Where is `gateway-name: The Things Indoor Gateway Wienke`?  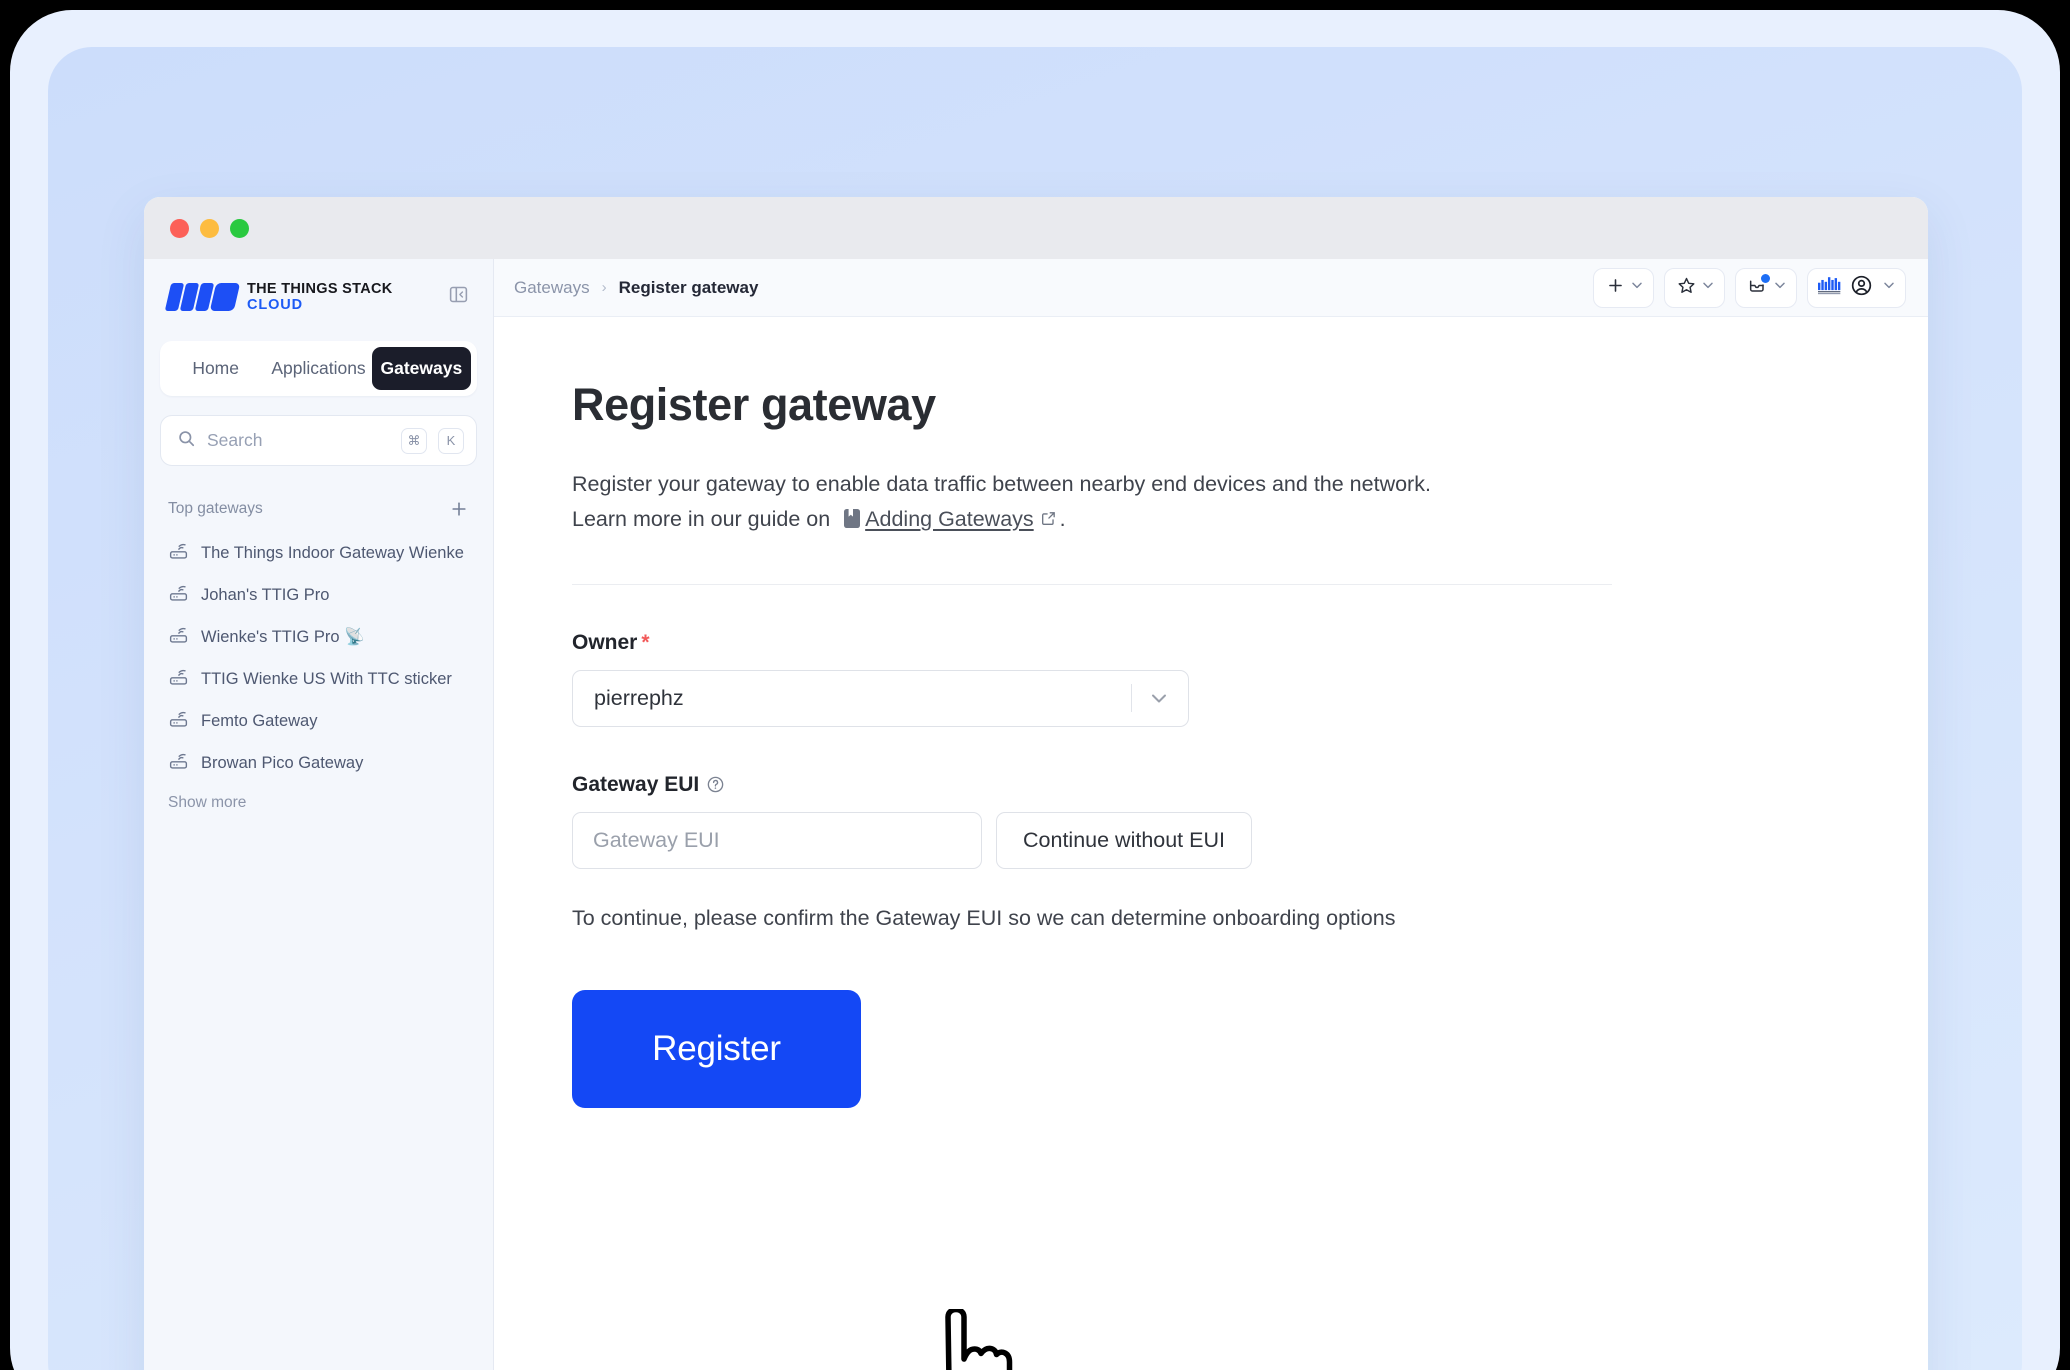 gateway-name: The Things Indoor Gateway Wienke is located at coordinates (332, 552).